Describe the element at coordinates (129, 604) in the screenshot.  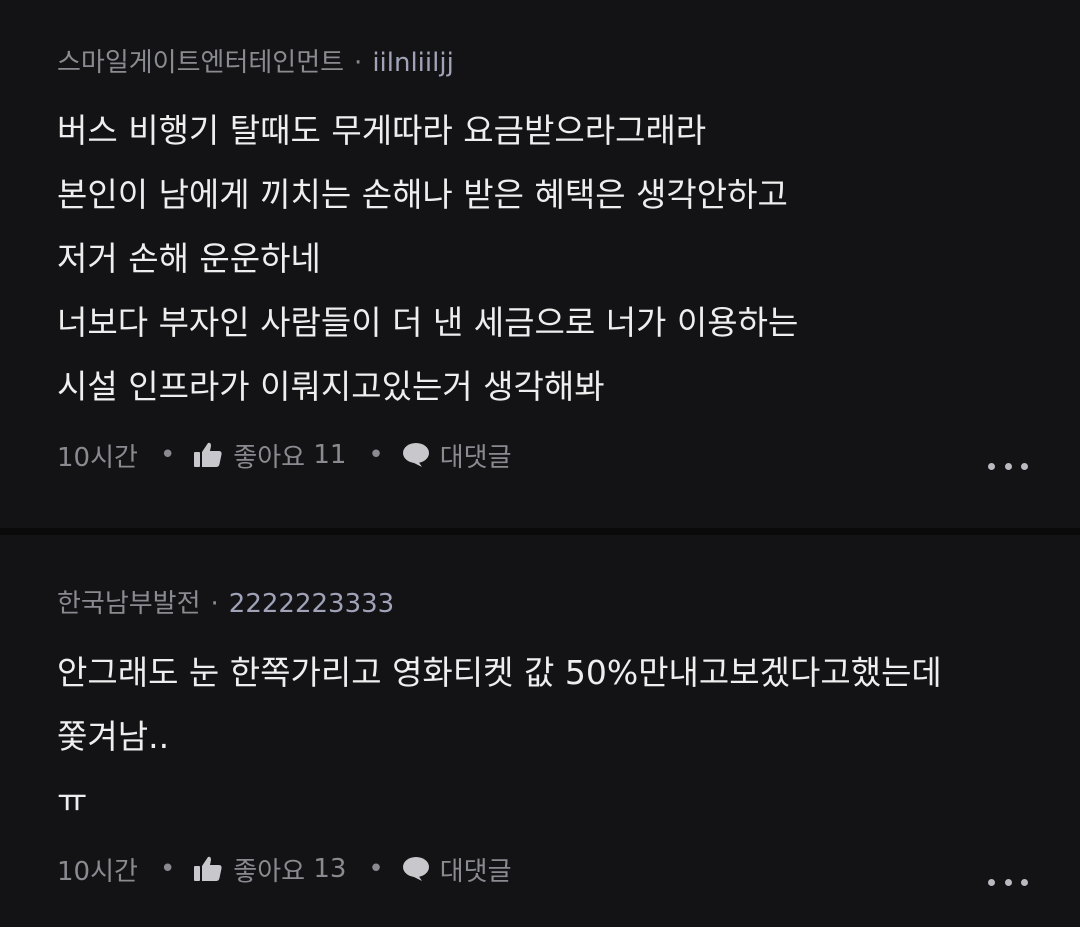
I see `comment-author: 한국남부발전` at that location.